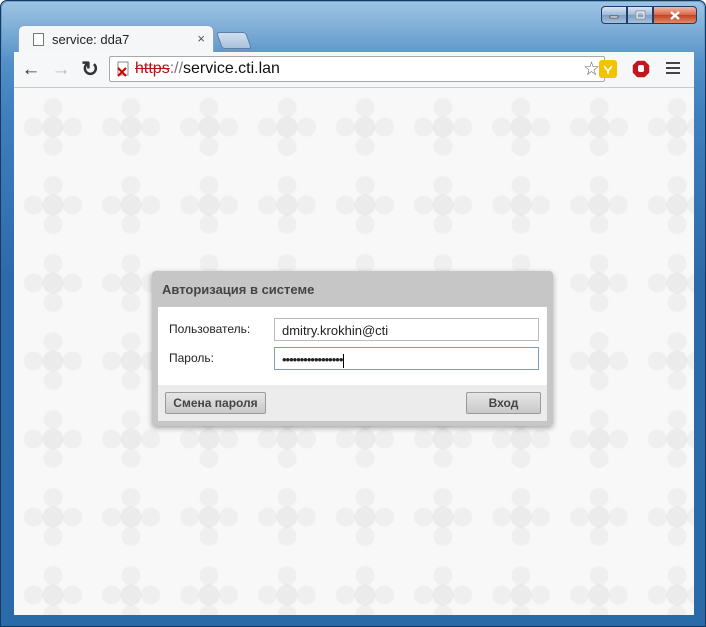 The height and width of the screenshot is (627, 706). I want to click on dialog-footer: Смена пароля Вход, so click(352, 403).